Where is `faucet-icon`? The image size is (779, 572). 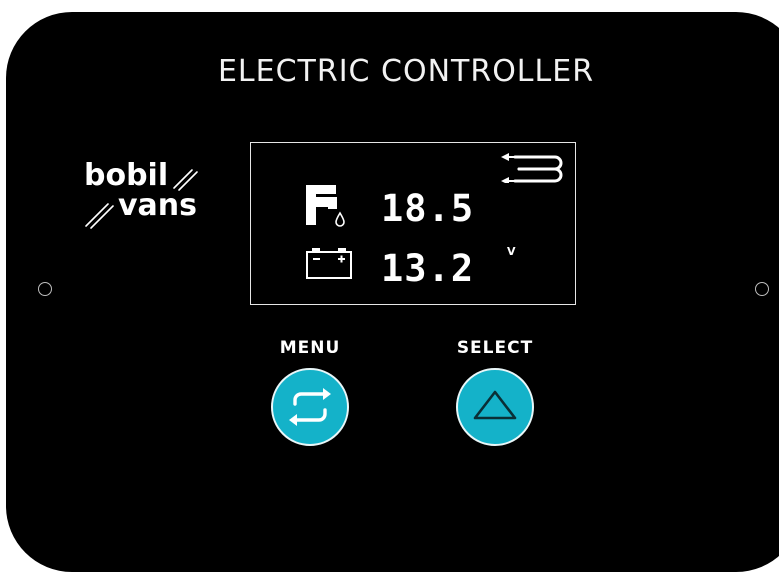
faucet-icon is located at coordinates (325, 206).